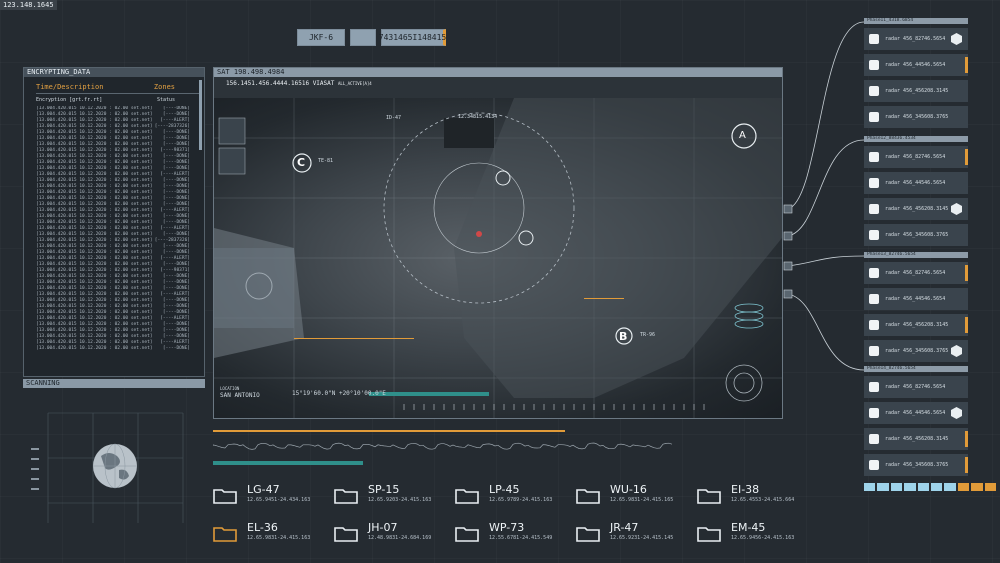  I want to click on map-title: SAT 198.498.4984, so click(498, 72).